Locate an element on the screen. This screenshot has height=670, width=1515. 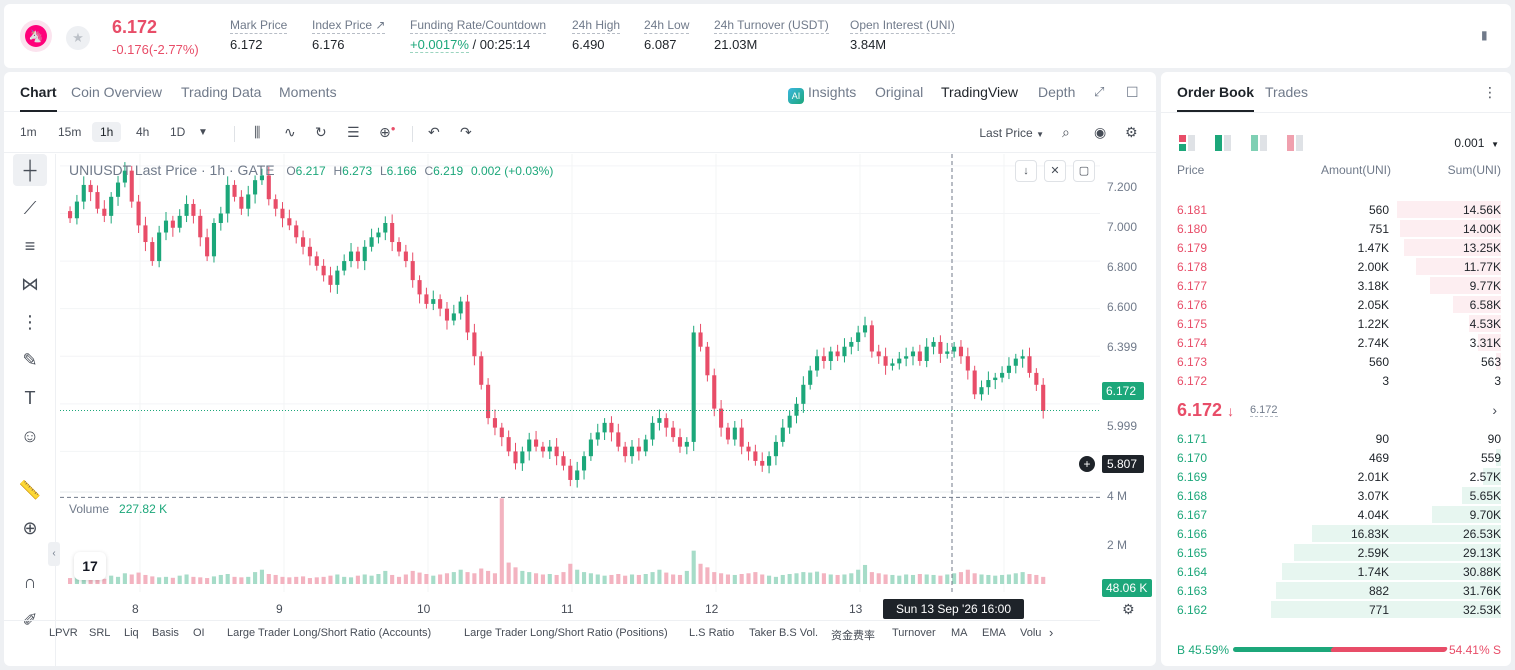
tab-trading-data: Trading Data is located at coordinates (221, 92).